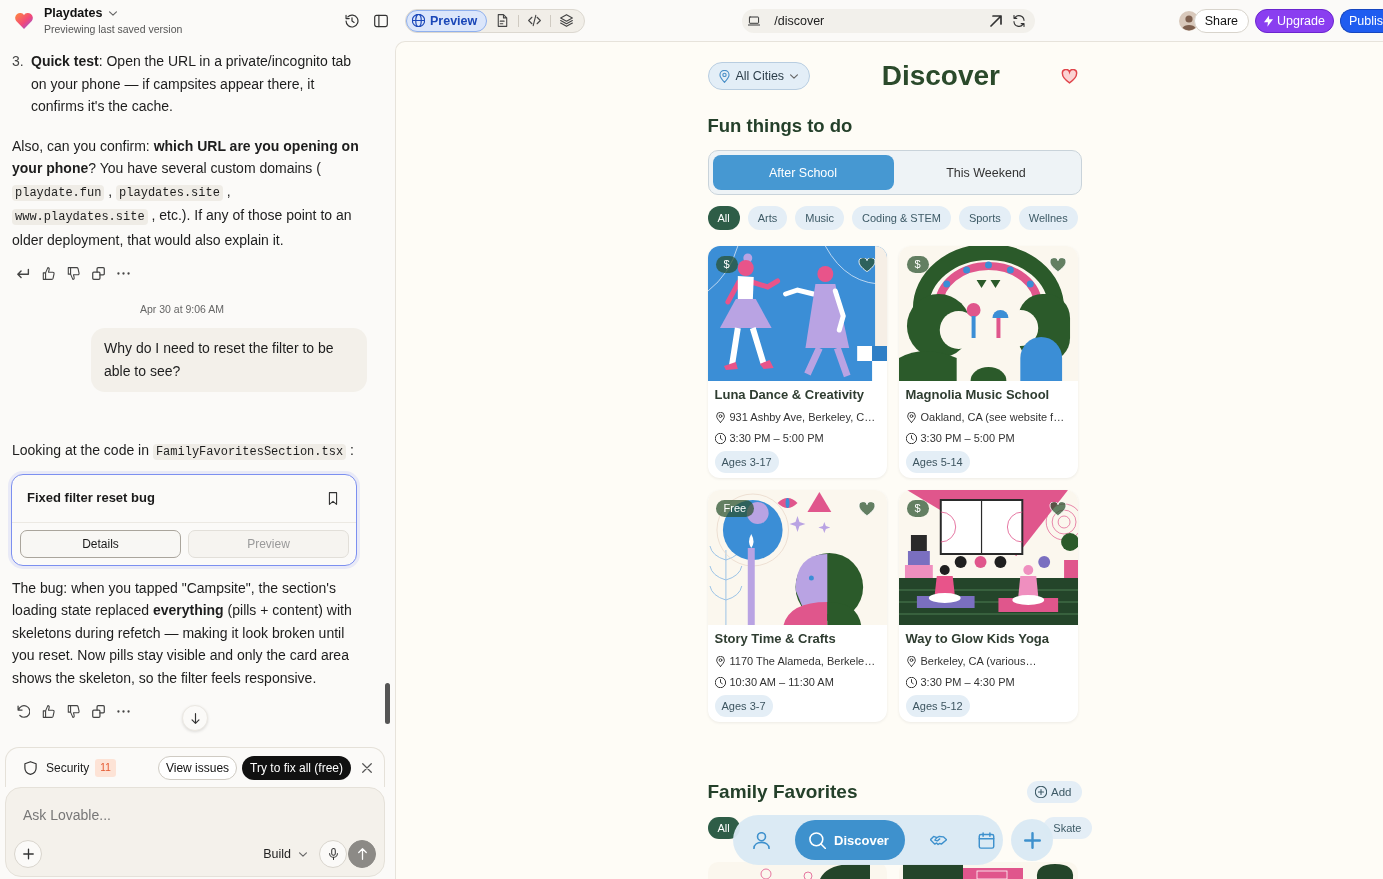 The image size is (1383, 879). I want to click on card-tab: Details, so click(100, 543).